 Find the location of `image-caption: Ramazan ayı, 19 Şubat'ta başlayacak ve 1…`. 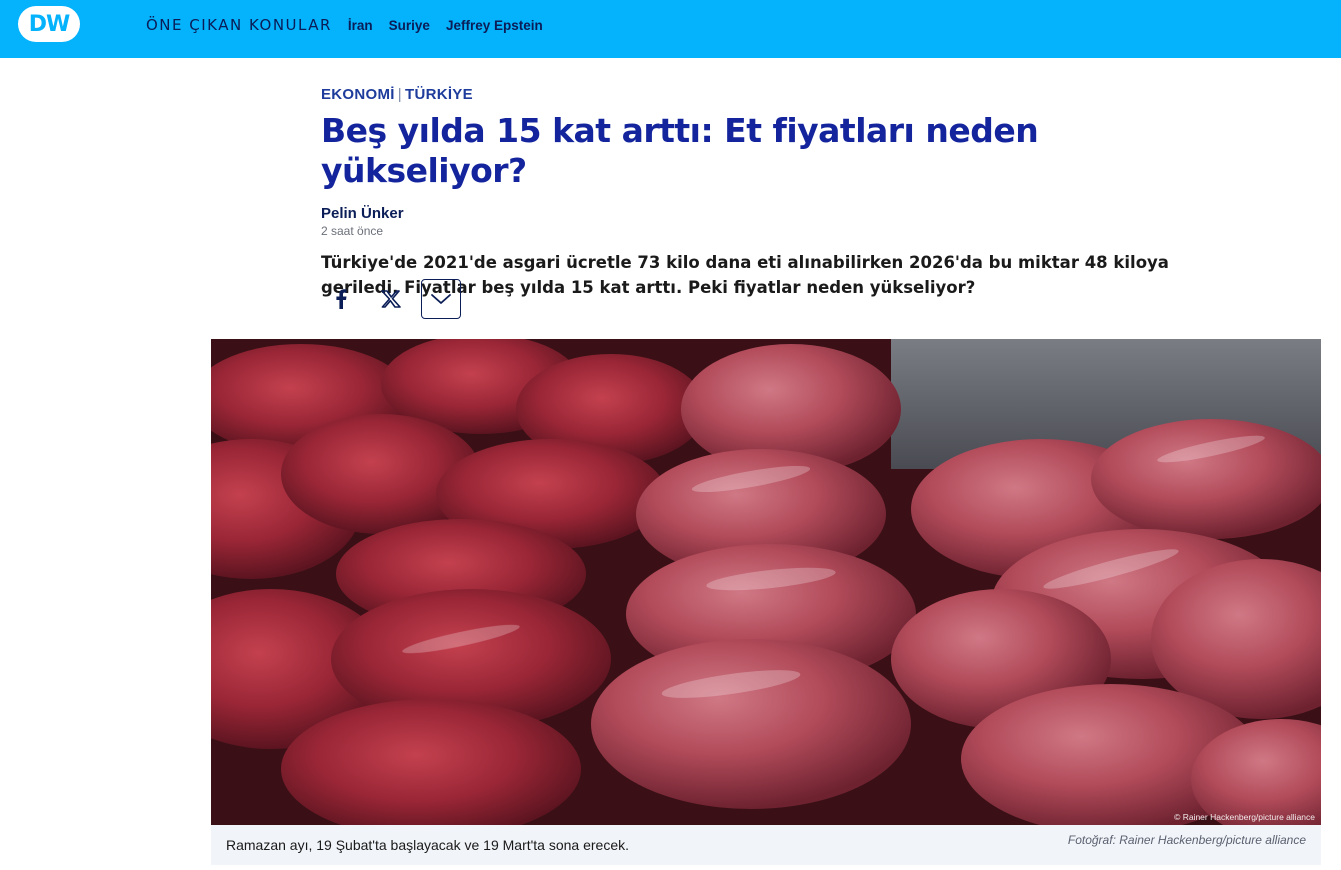

image-caption: Ramazan ayı, 19 Şubat'ta başlayacak ve 1… is located at coordinates (428, 845).